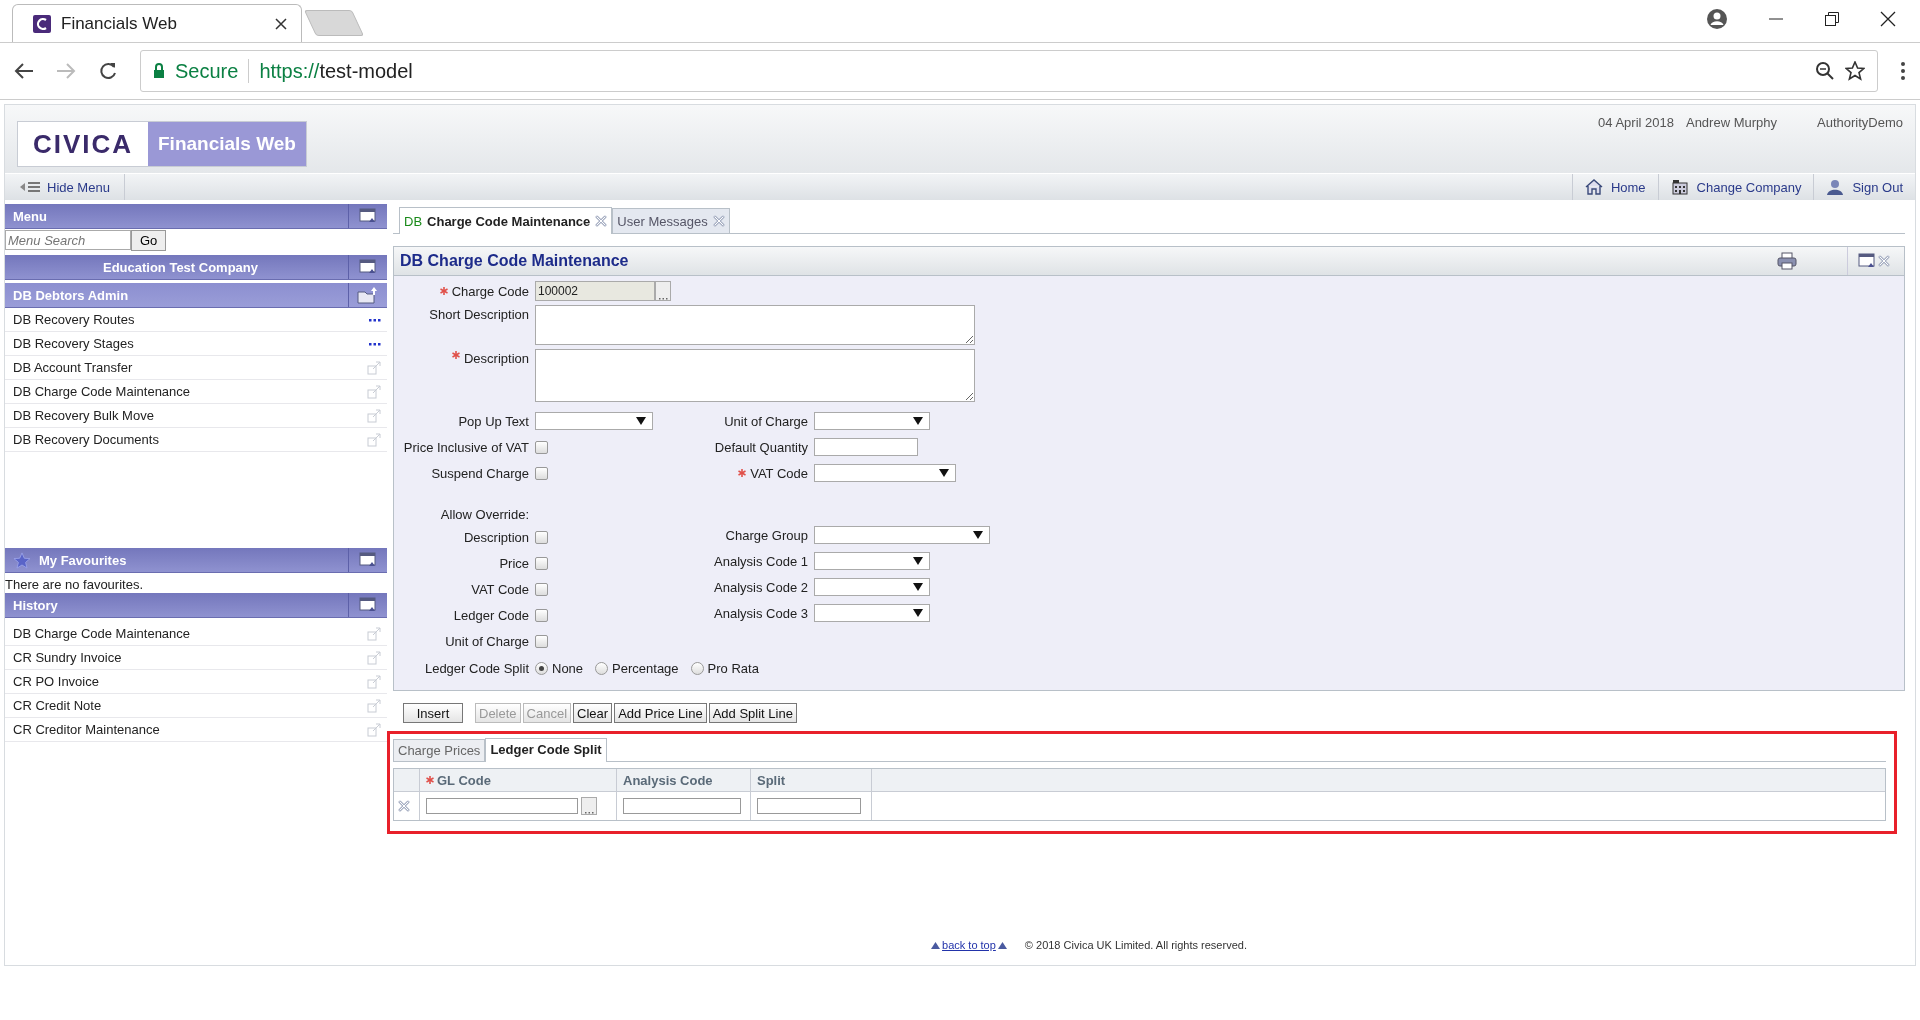 The height and width of the screenshot is (1020, 1920). What do you see at coordinates (568, 668) in the screenshot?
I see `radio-label: None` at bounding box center [568, 668].